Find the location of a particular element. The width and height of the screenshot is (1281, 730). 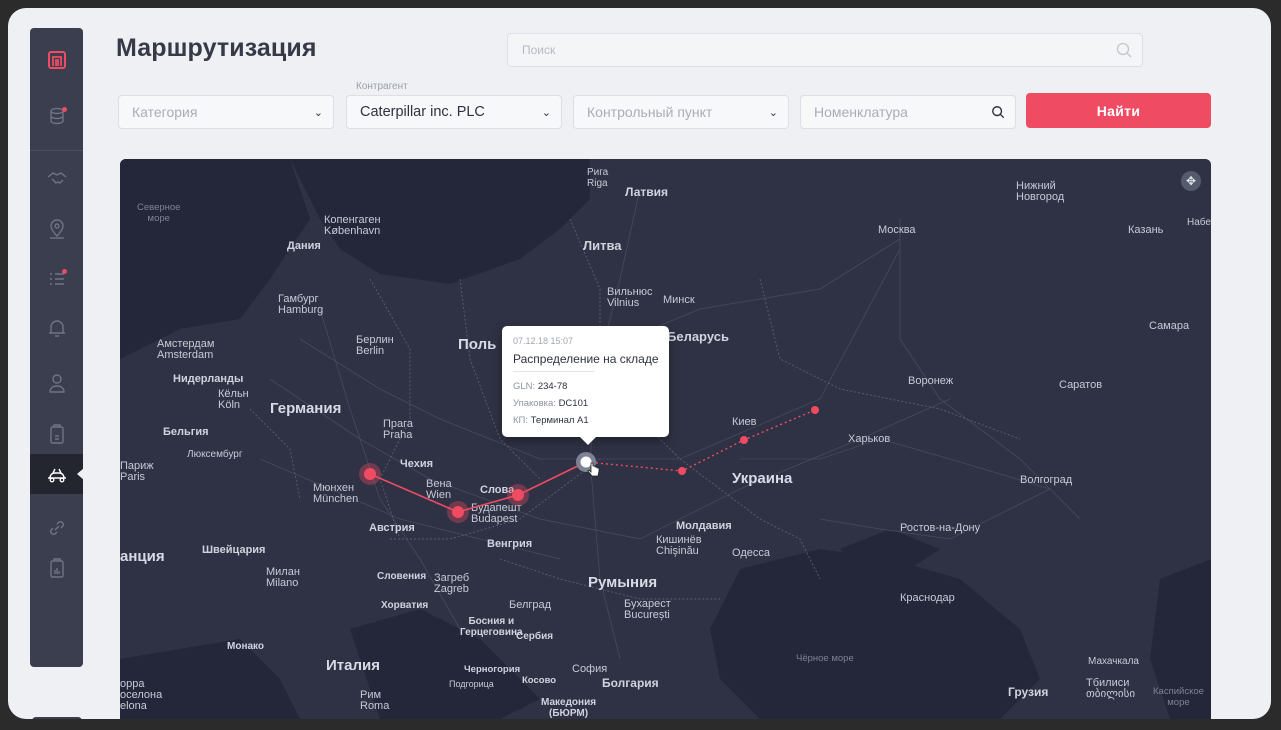

checkpoint-placeholder: Контрольный пункт is located at coordinates (650, 112).